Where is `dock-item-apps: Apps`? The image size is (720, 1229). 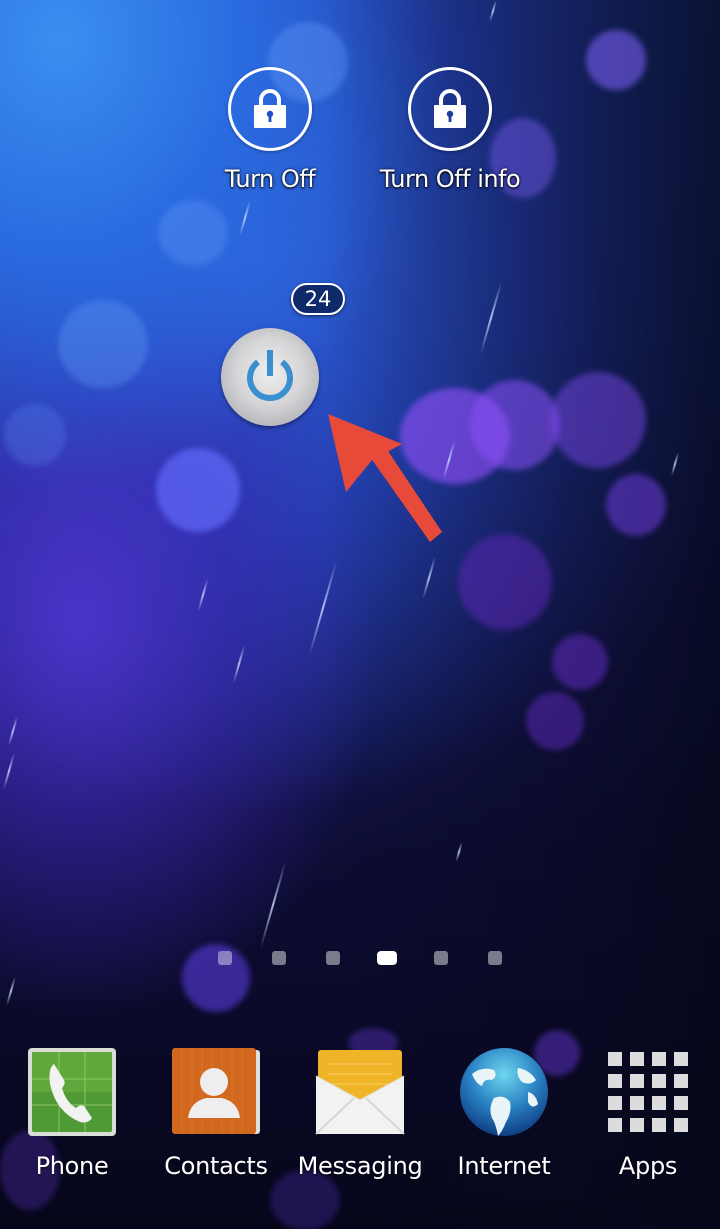 dock-item-apps: Apps is located at coordinates (648, 1113).